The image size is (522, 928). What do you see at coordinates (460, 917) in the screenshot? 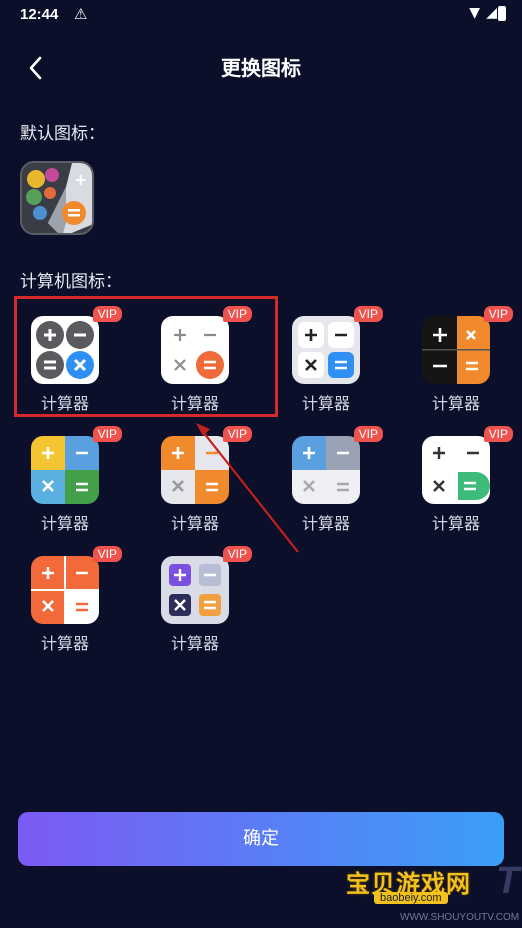
I see `watermark-url: WWW.SHOUYOUTV.COM` at bounding box center [460, 917].